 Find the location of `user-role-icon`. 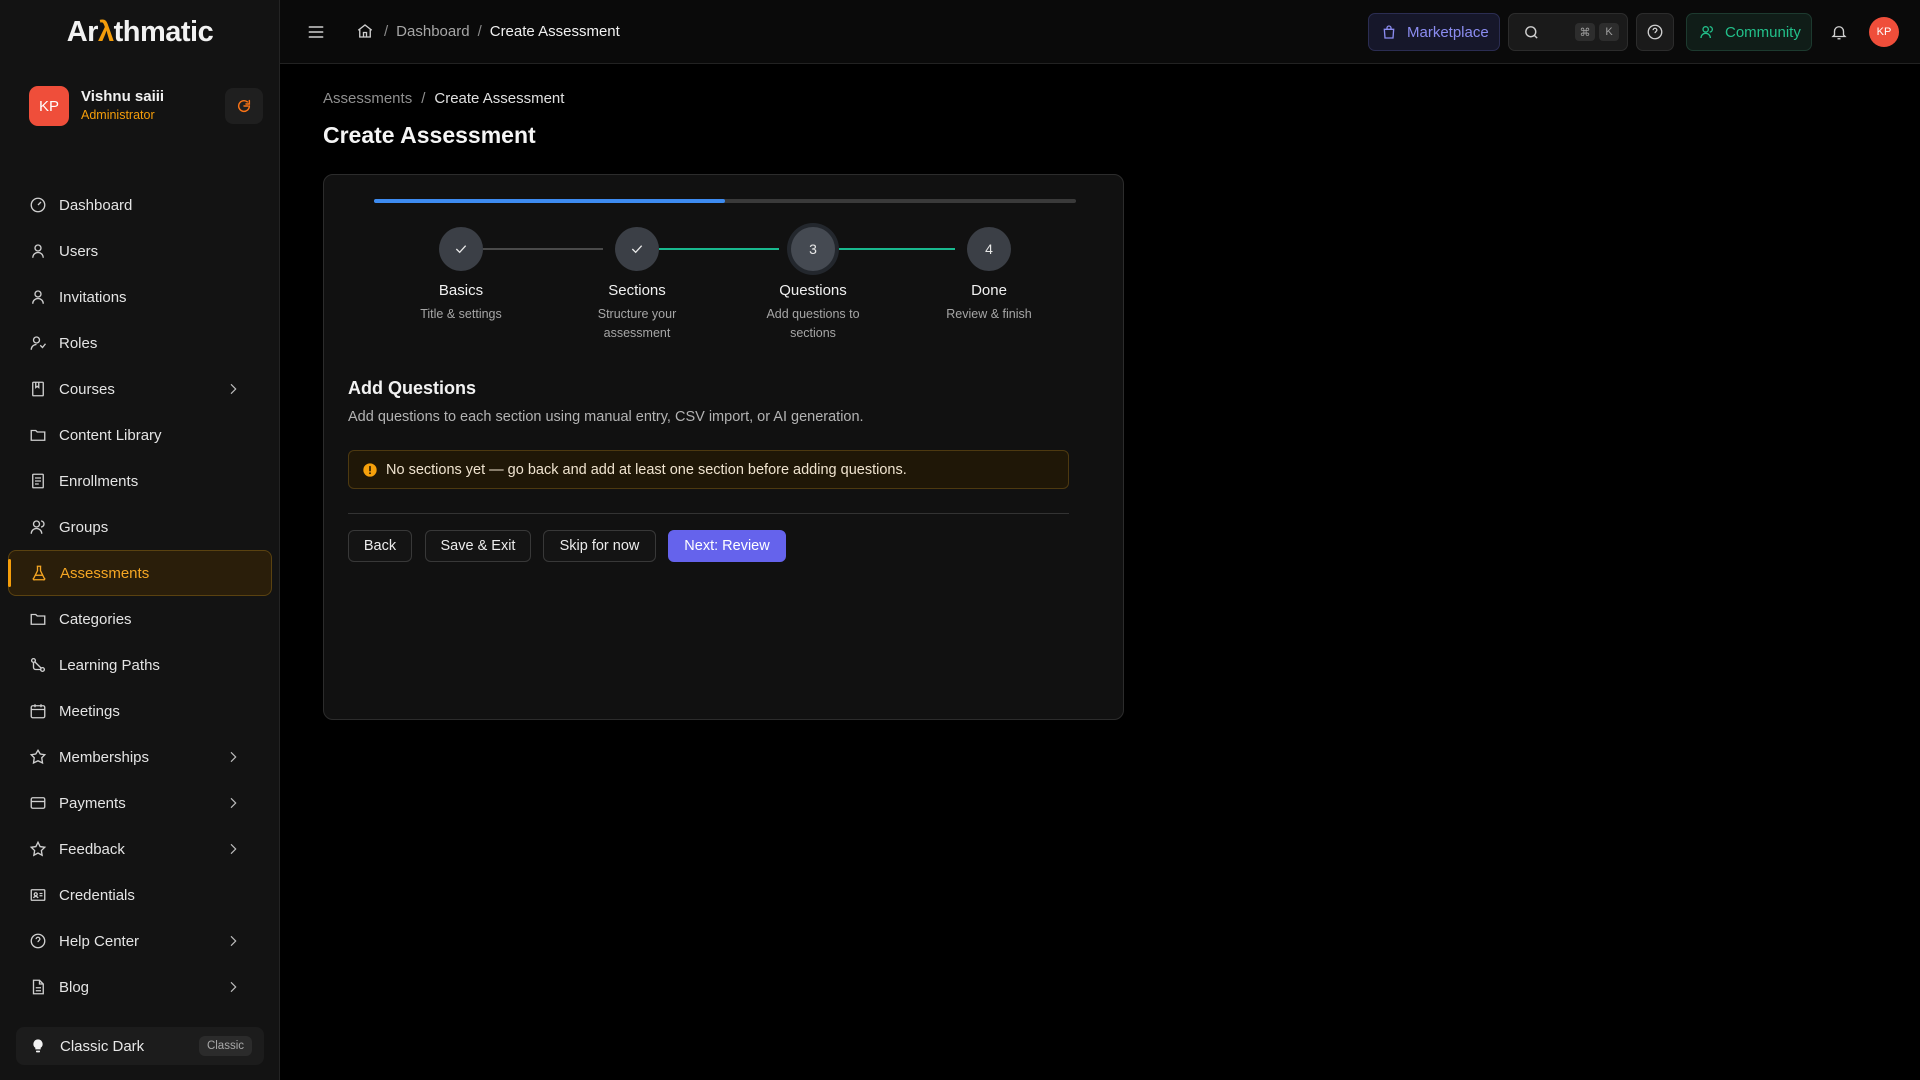

user-role-icon is located at coordinates (38, 343).